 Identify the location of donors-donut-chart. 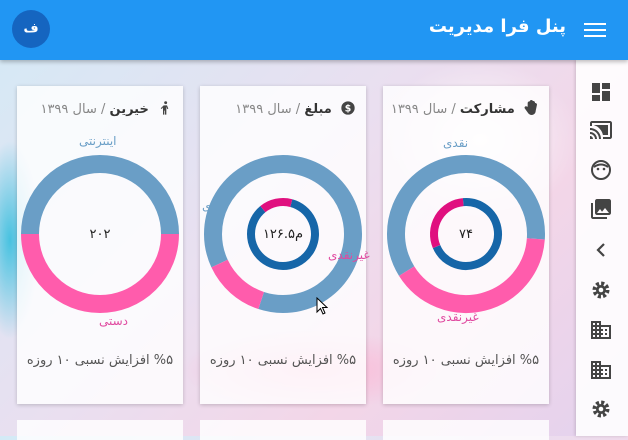
(100, 234).